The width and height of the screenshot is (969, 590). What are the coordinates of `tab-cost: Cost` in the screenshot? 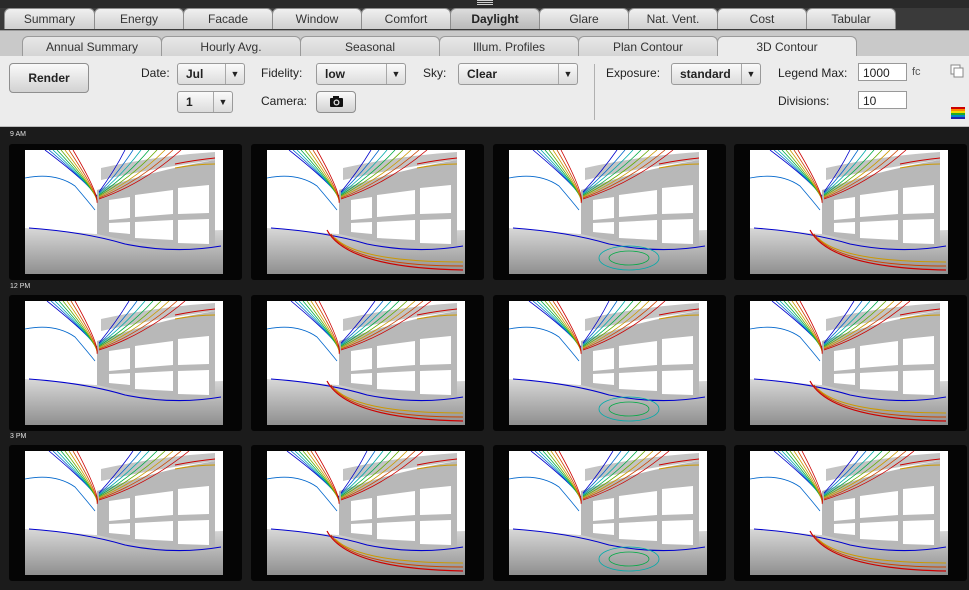 It's located at (762, 18).